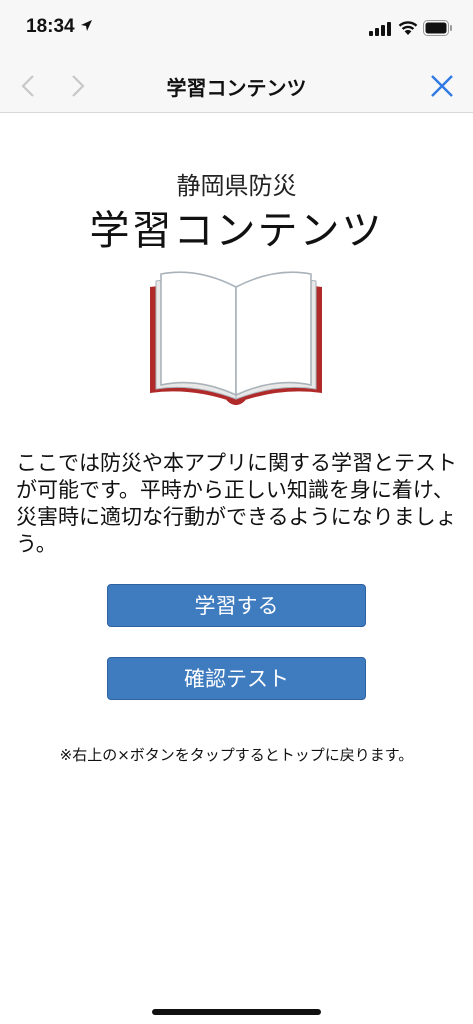 The width and height of the screenshot is (473, 1024). What do you see at coordinates (236, 338) in the screenshot?
I see `open-book-icon` at bounding box center [236, 338].